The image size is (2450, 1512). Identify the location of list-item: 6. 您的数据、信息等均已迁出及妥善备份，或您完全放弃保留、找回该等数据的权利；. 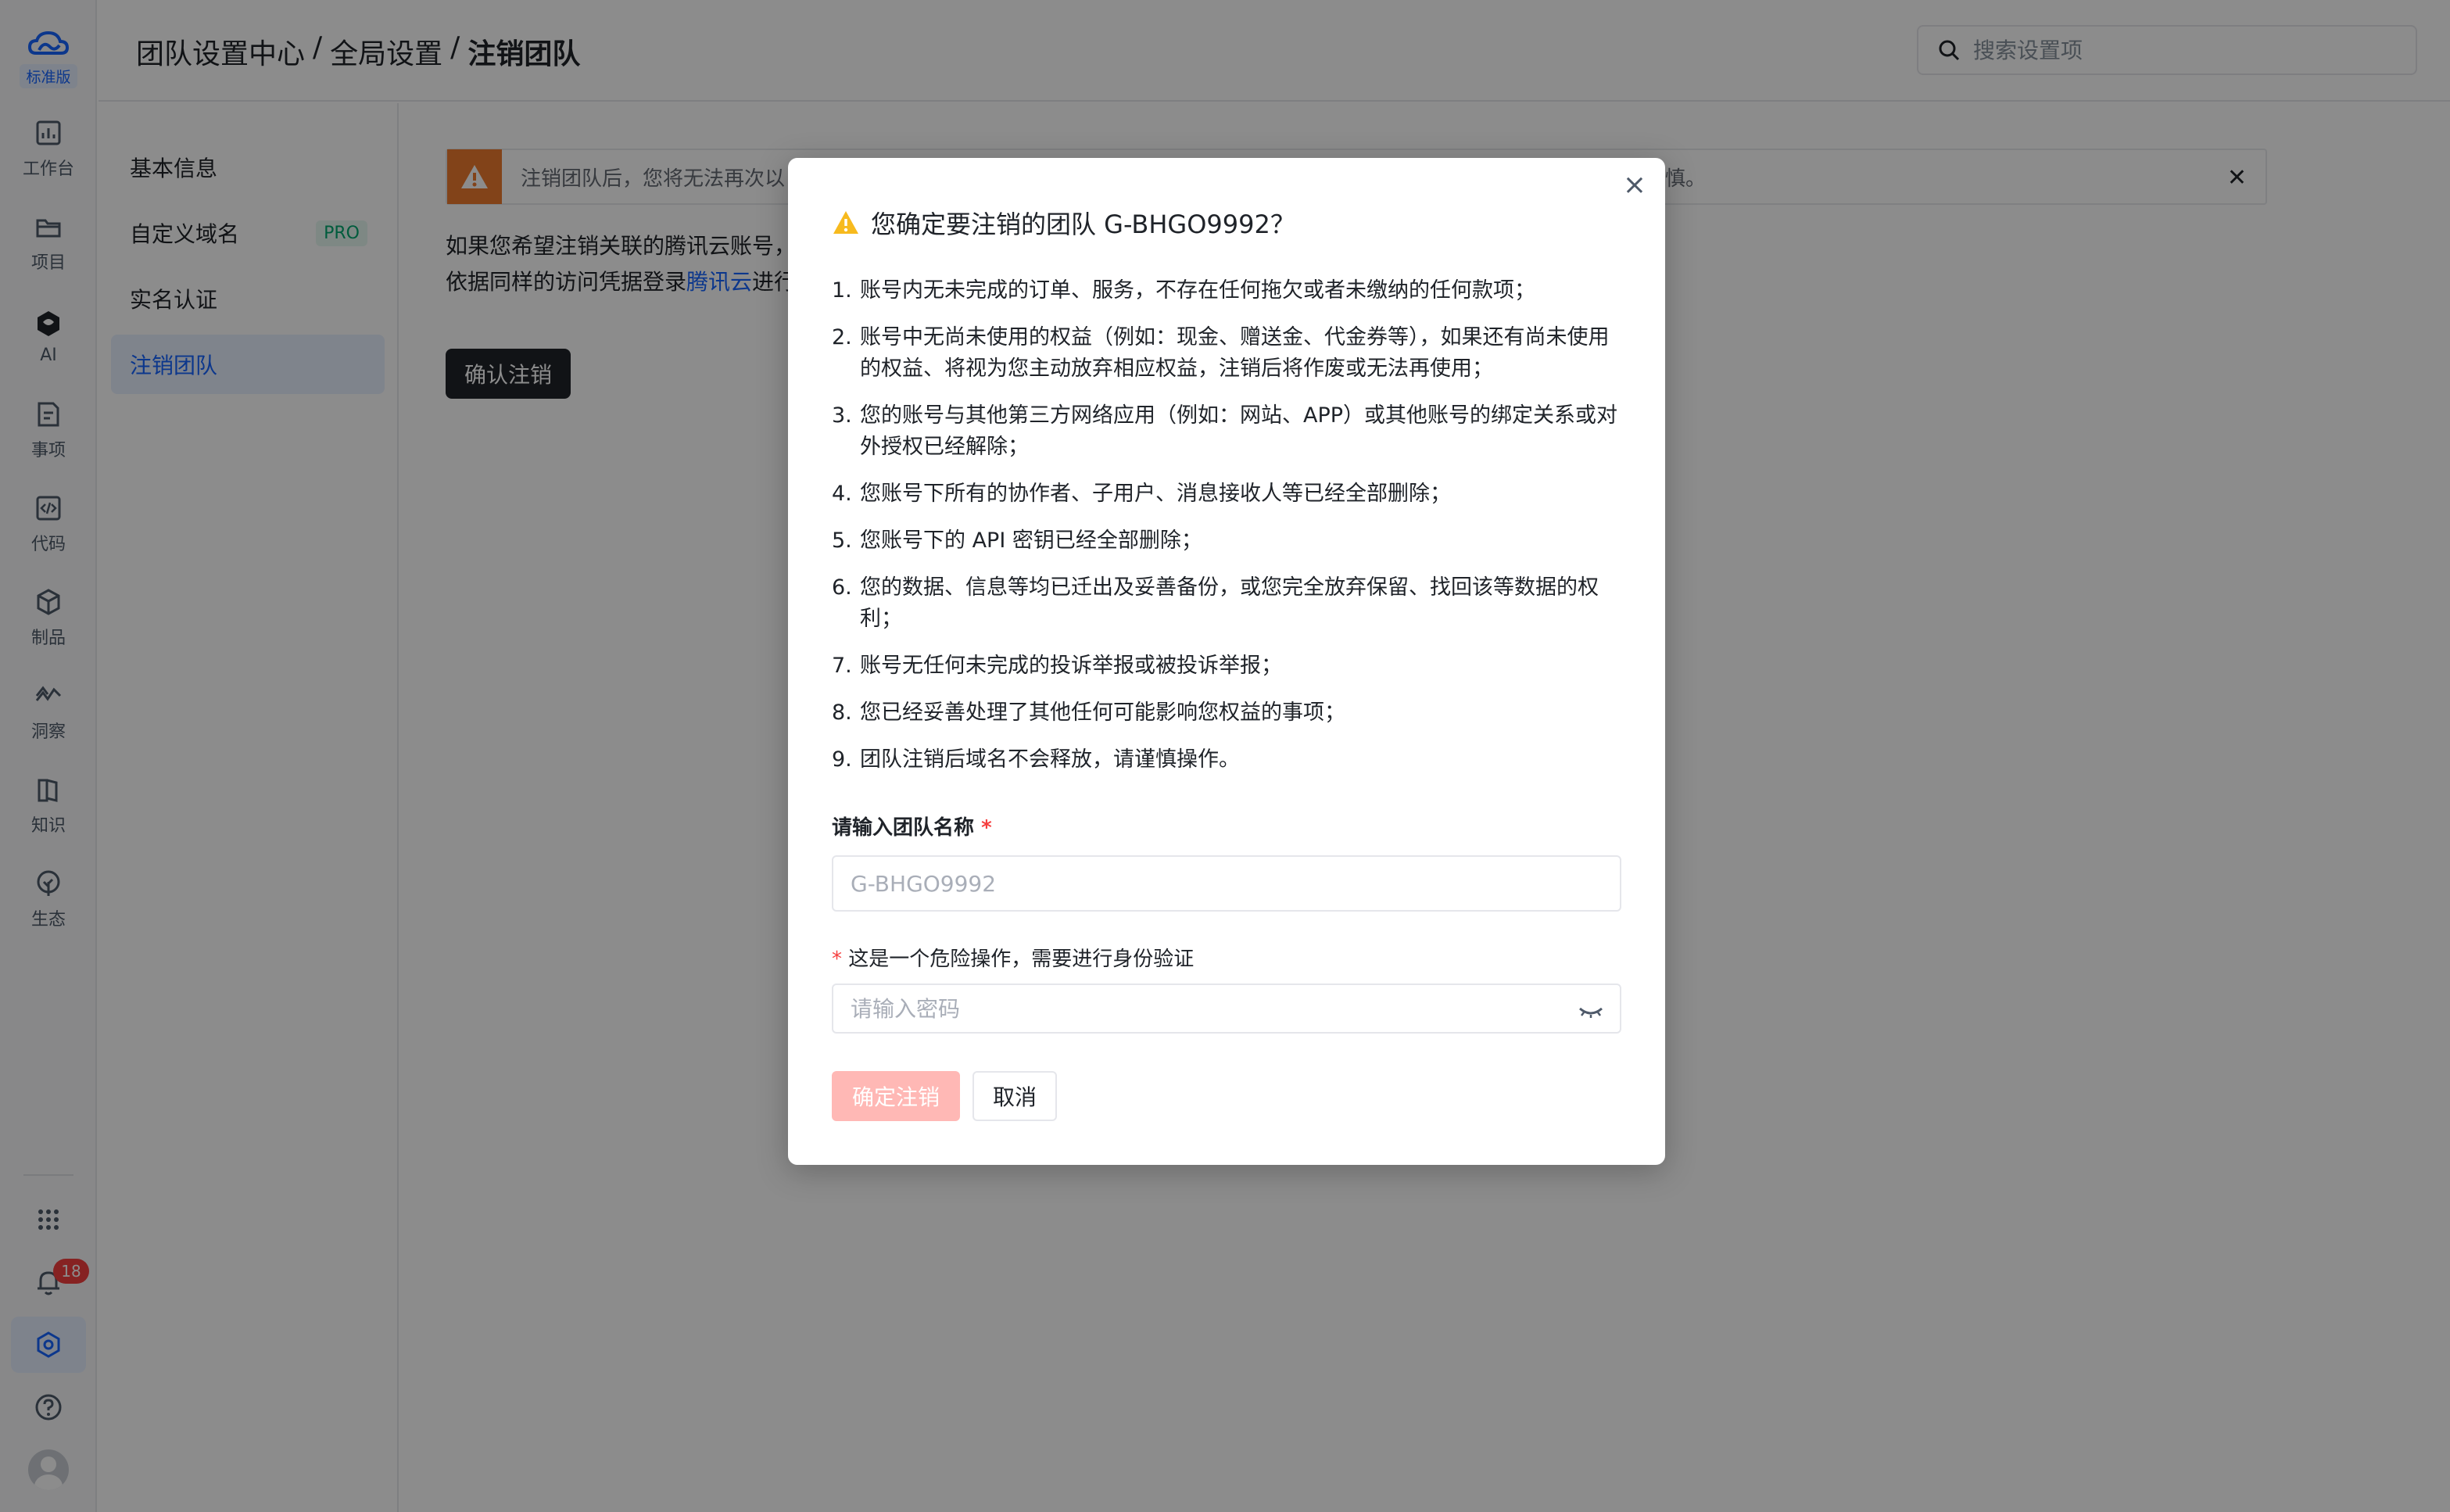
(1215, 603).